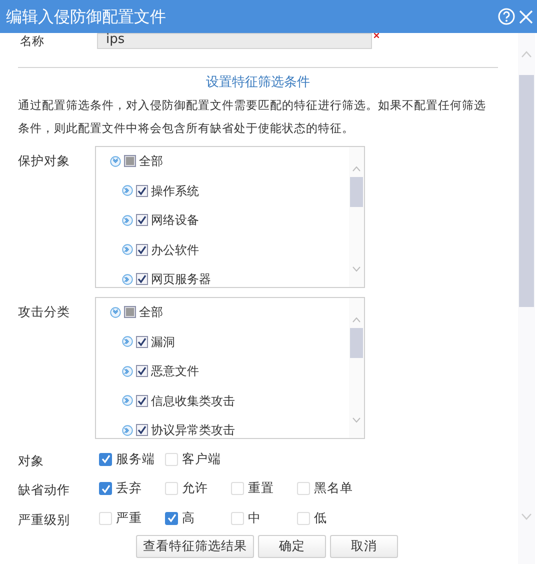 The height and width of the screenshot is (564, 537). I want to click on option-label: 高, so click(188, 517).